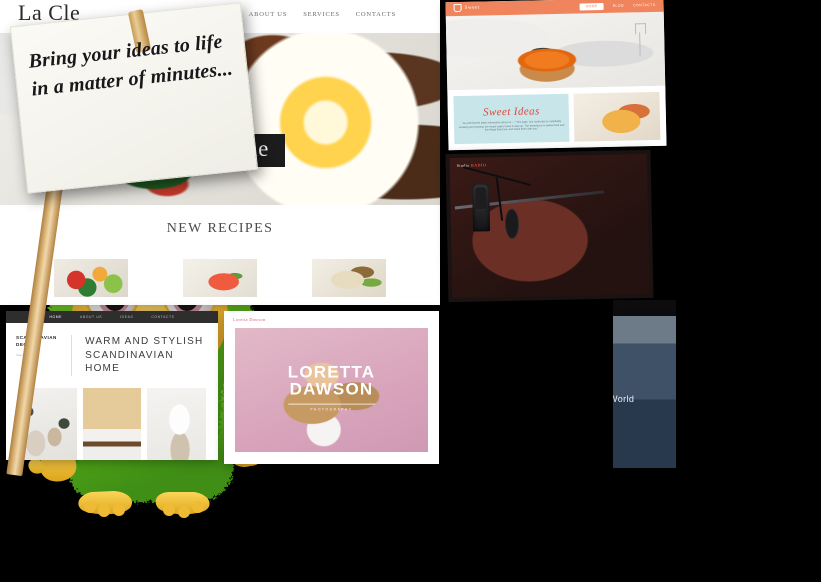  I want to click on loretta-logo: Loretta Dawson, so click(249, 319).